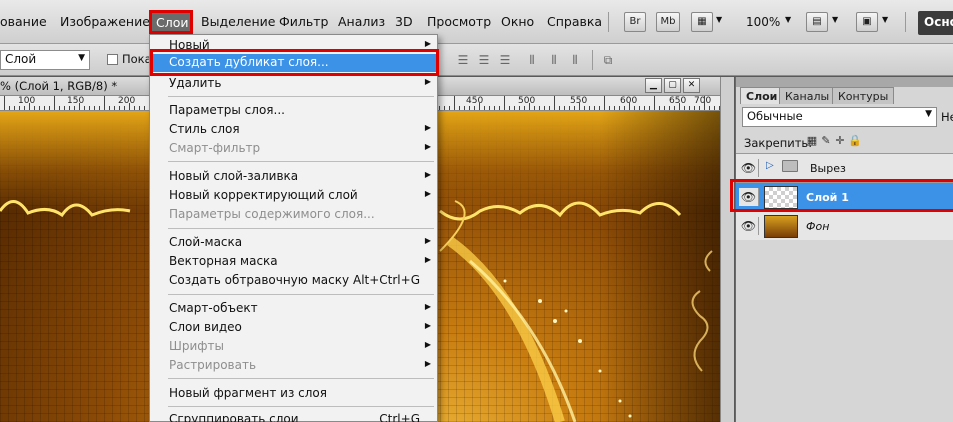 This screenshot has height=422, width=953. Describe the element at coordinates (762, 95) in the screenshot. I see `tab-layers: Слои` at that location.